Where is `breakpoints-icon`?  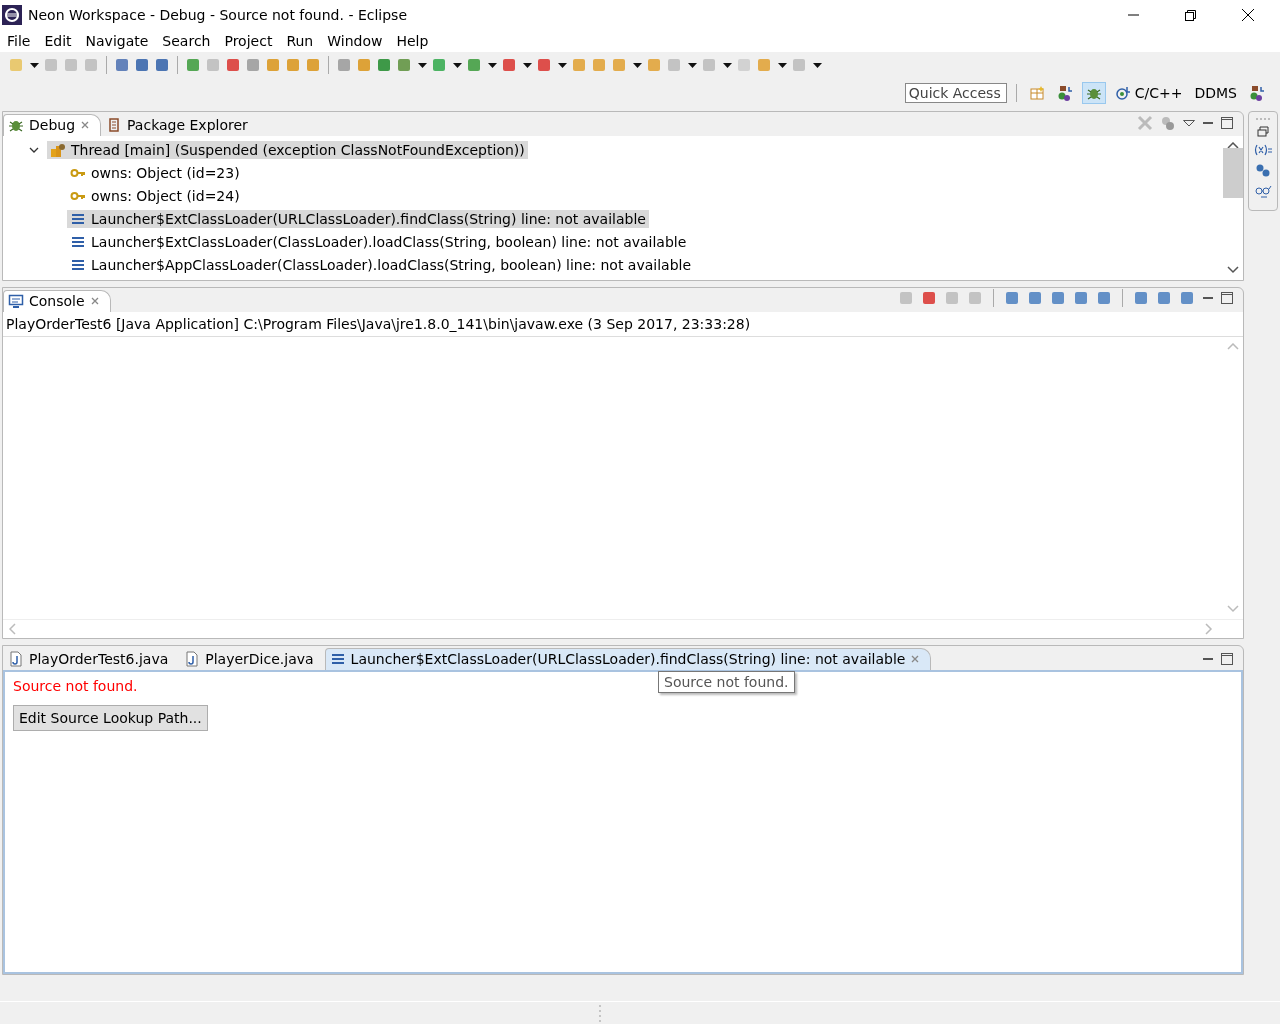 breakpoints-icon is located at coordinates (1263, 170).